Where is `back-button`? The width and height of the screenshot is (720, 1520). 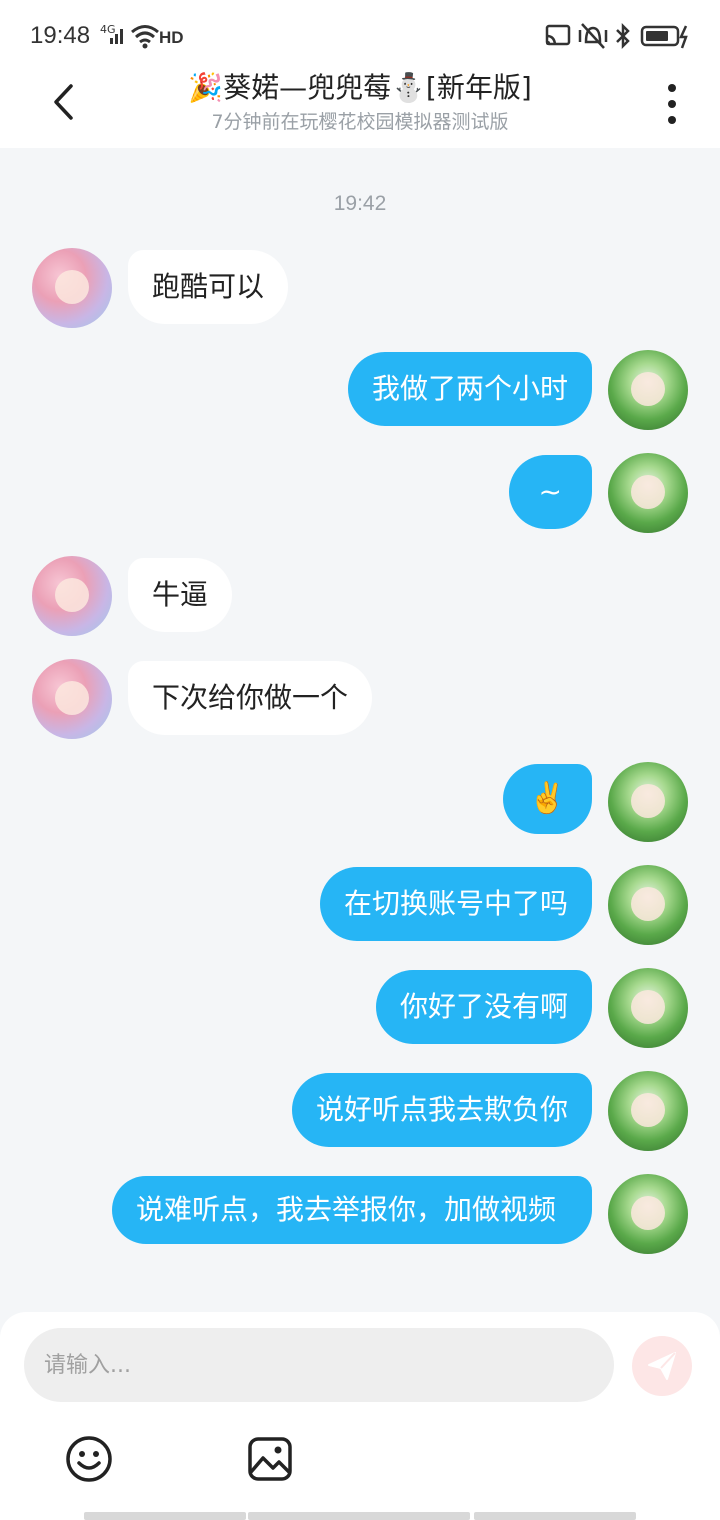 back-button is located at coordinates (64, 102).